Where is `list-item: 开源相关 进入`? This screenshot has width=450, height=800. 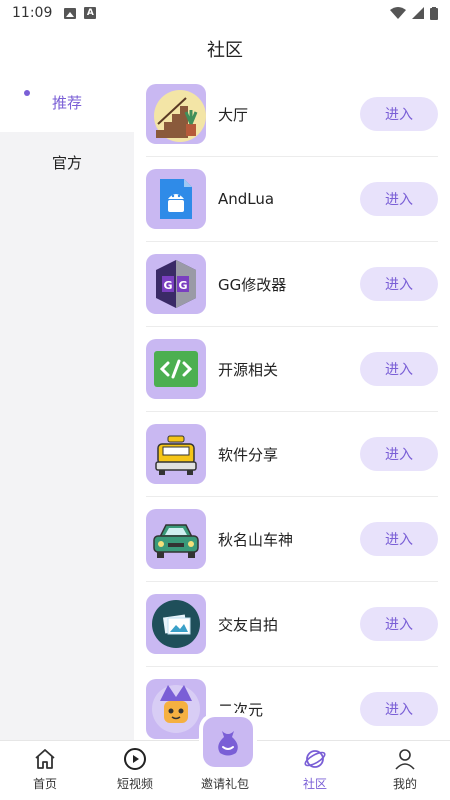
list-item: 开源相关 进入 is located at coordinates (292, 369).